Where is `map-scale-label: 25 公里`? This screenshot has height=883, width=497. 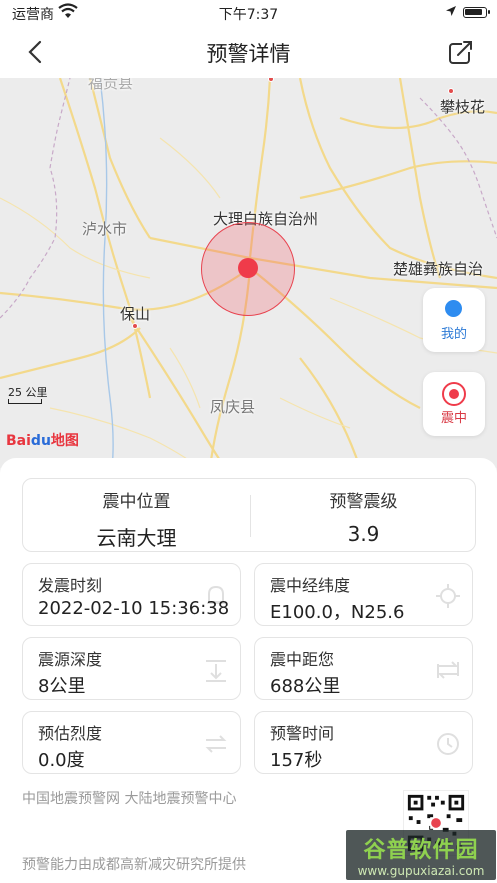
map-scale-label: 25 公里 is located at coordinates (28, 392).